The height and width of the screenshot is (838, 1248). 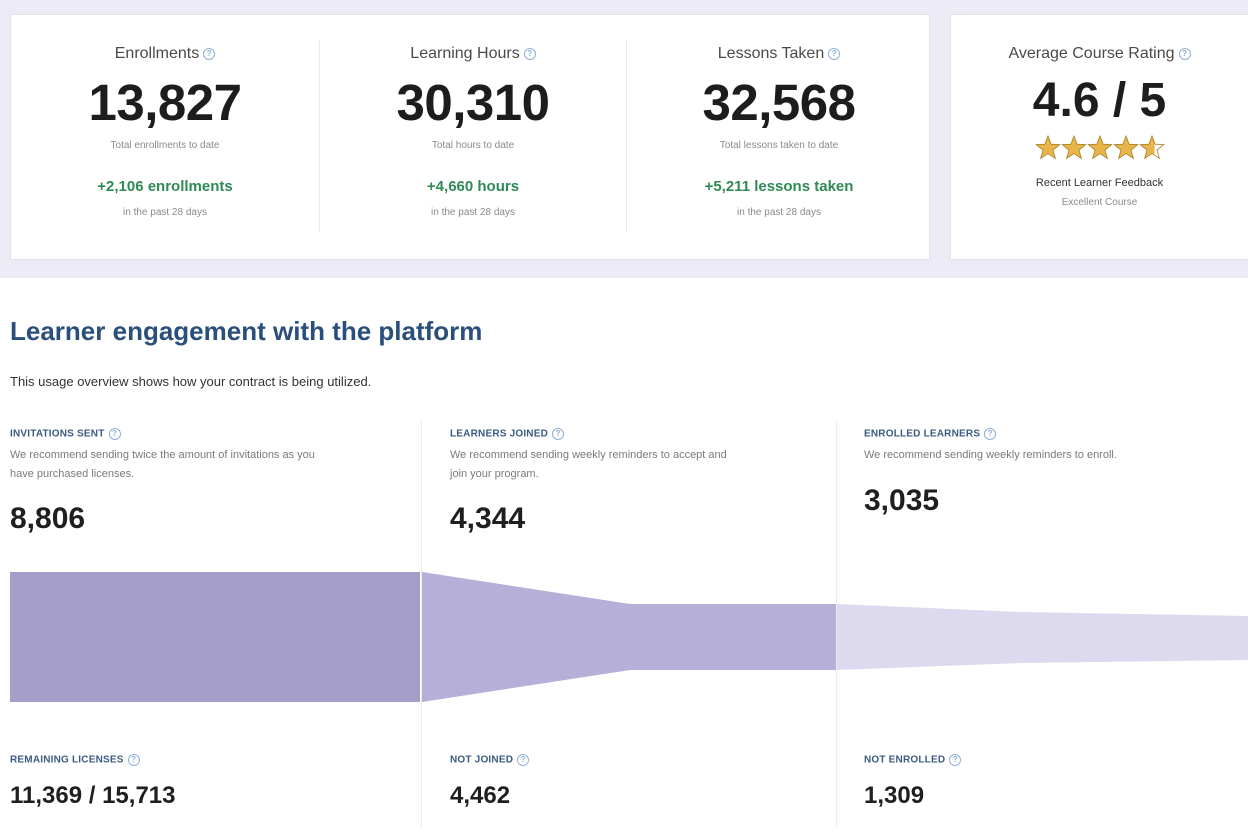 I want to click on section-title: Learner engagement with the platform, so click(x=246, y=331).